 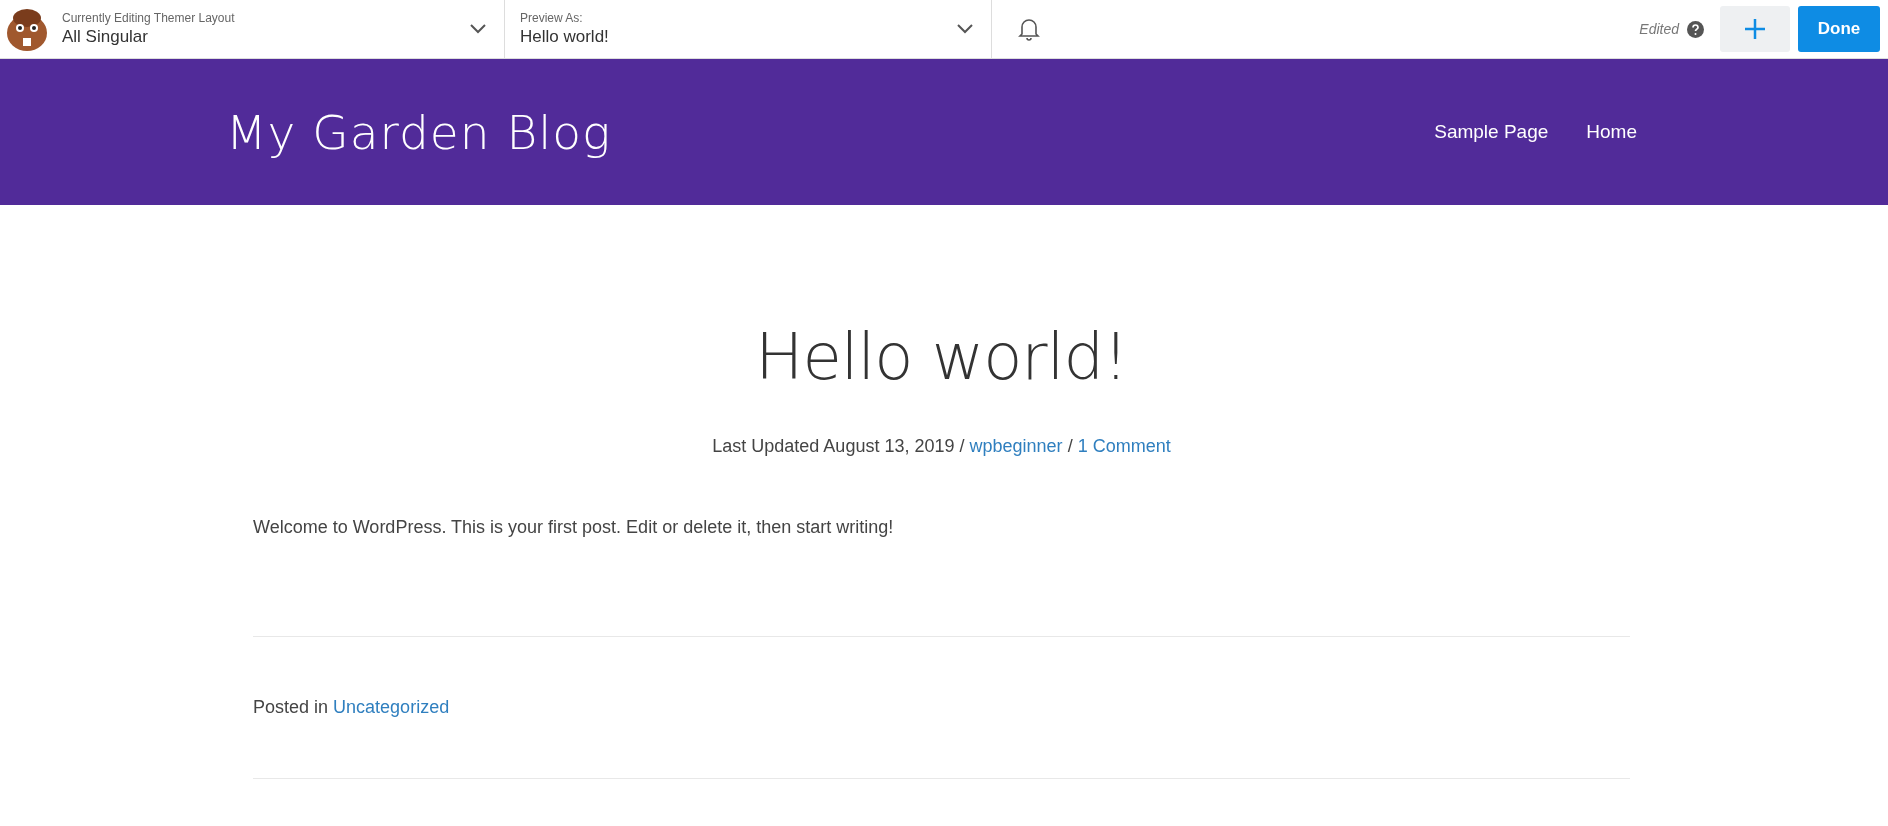 I want to click on nav-link: Sample Page, so click(x=1491, y=132).